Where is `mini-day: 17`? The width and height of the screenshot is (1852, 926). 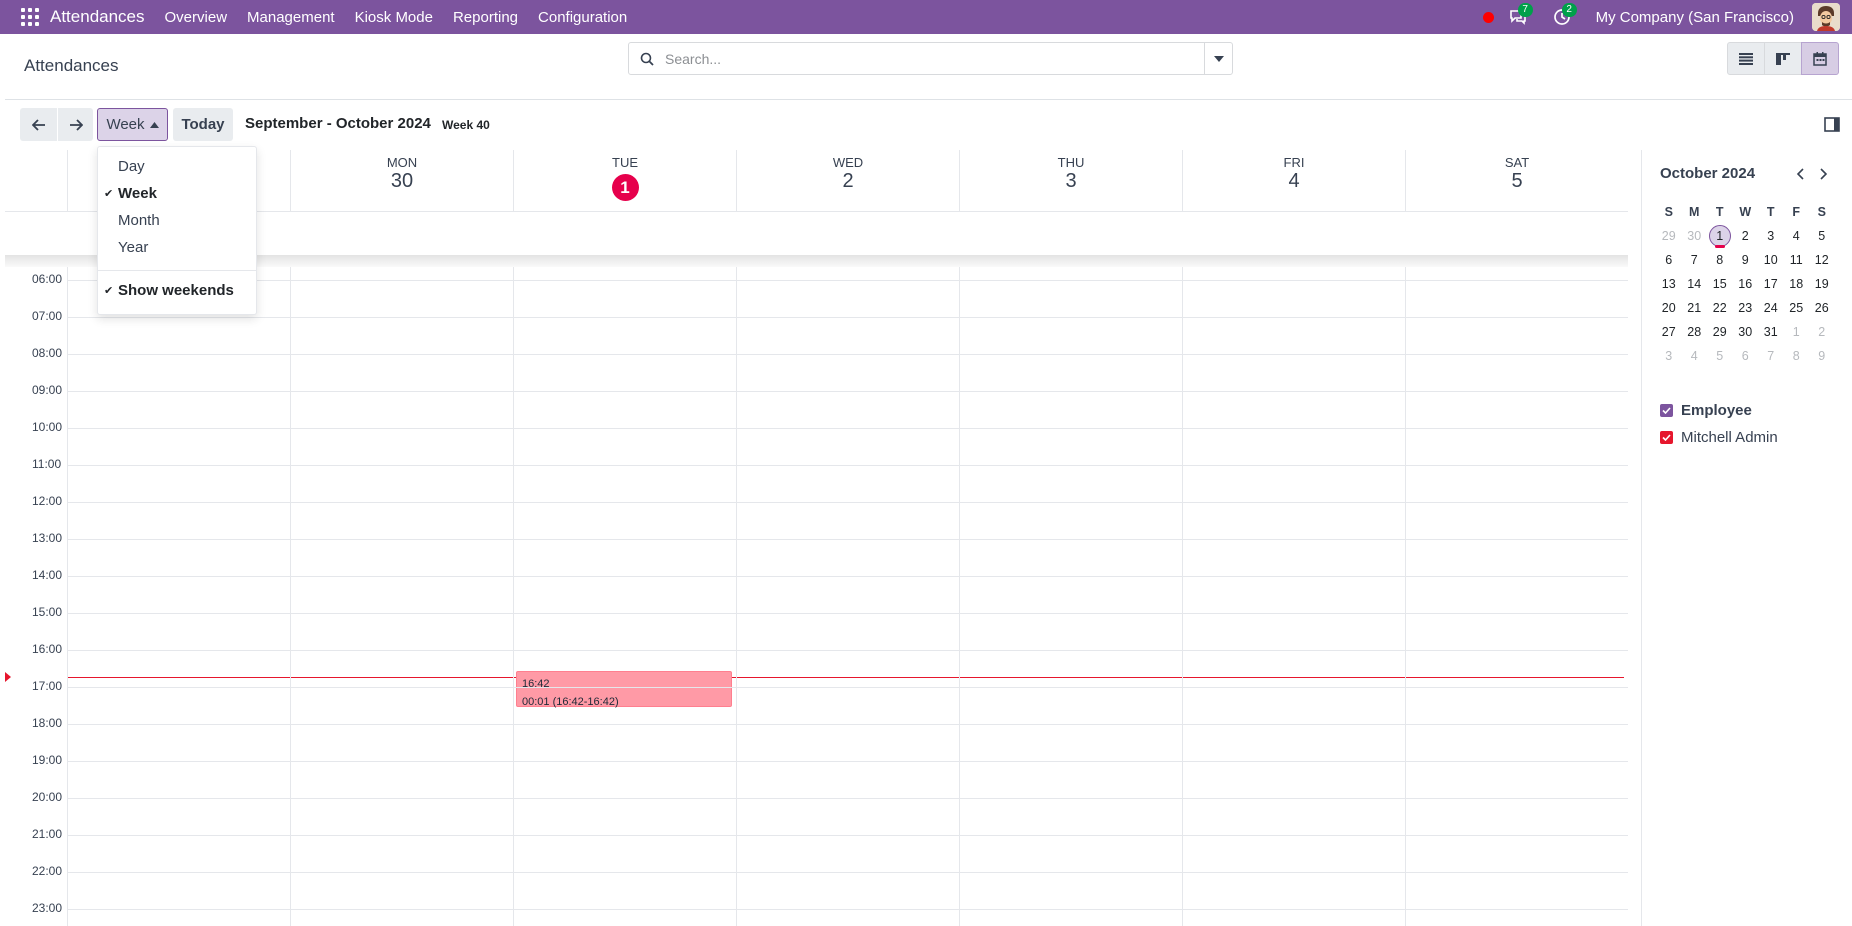
mini-day: 17 is located at coordinates (1771, 284).